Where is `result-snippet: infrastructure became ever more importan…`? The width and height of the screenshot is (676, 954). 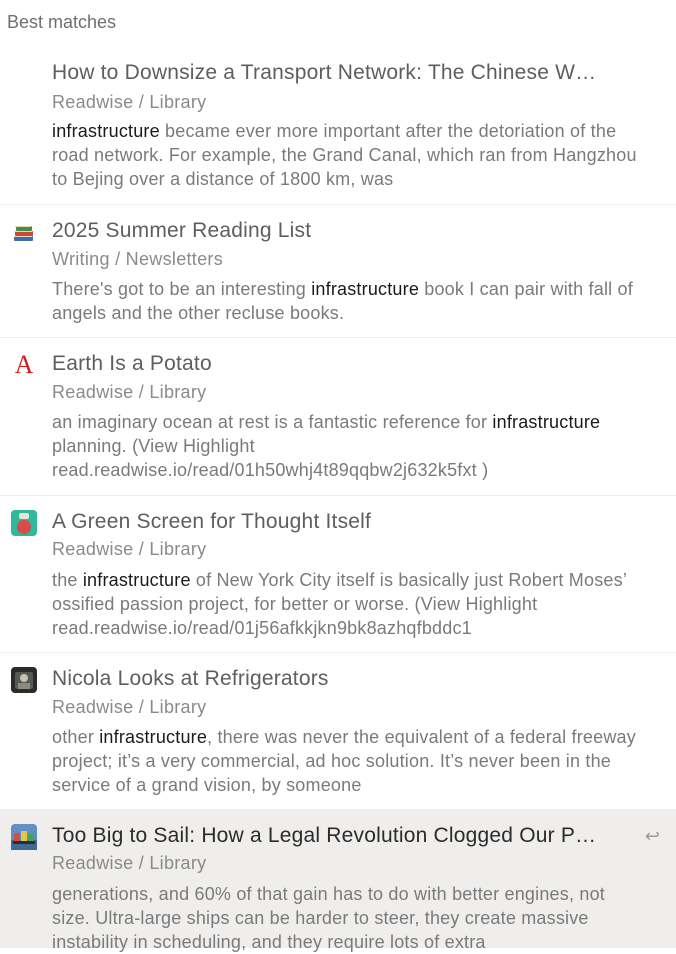
result-snippet: infrastructure became ever more importan… is located at coordinates (344, 155).